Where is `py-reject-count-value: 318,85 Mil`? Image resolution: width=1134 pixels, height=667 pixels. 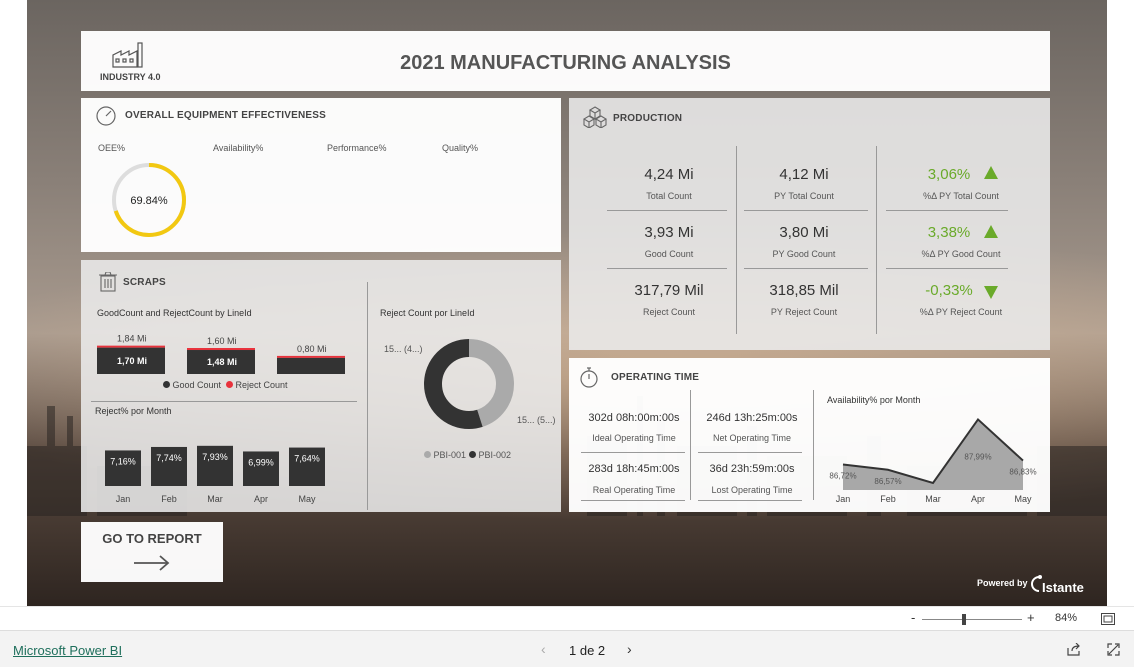
py-reject-count-value: 318,85 Mil is located at coordinates (804, 290).